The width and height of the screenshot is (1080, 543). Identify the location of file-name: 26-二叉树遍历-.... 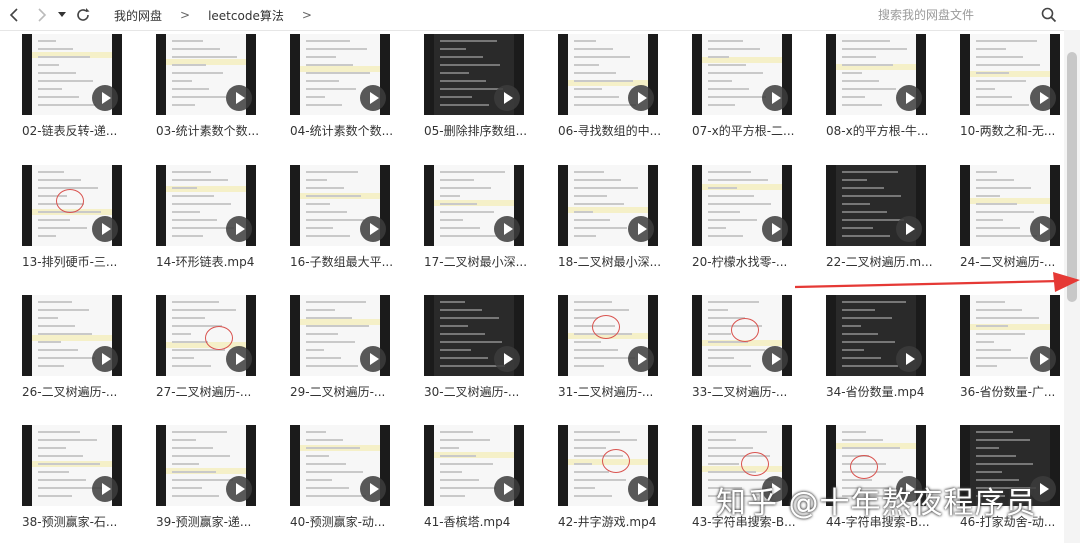
(80, 391).